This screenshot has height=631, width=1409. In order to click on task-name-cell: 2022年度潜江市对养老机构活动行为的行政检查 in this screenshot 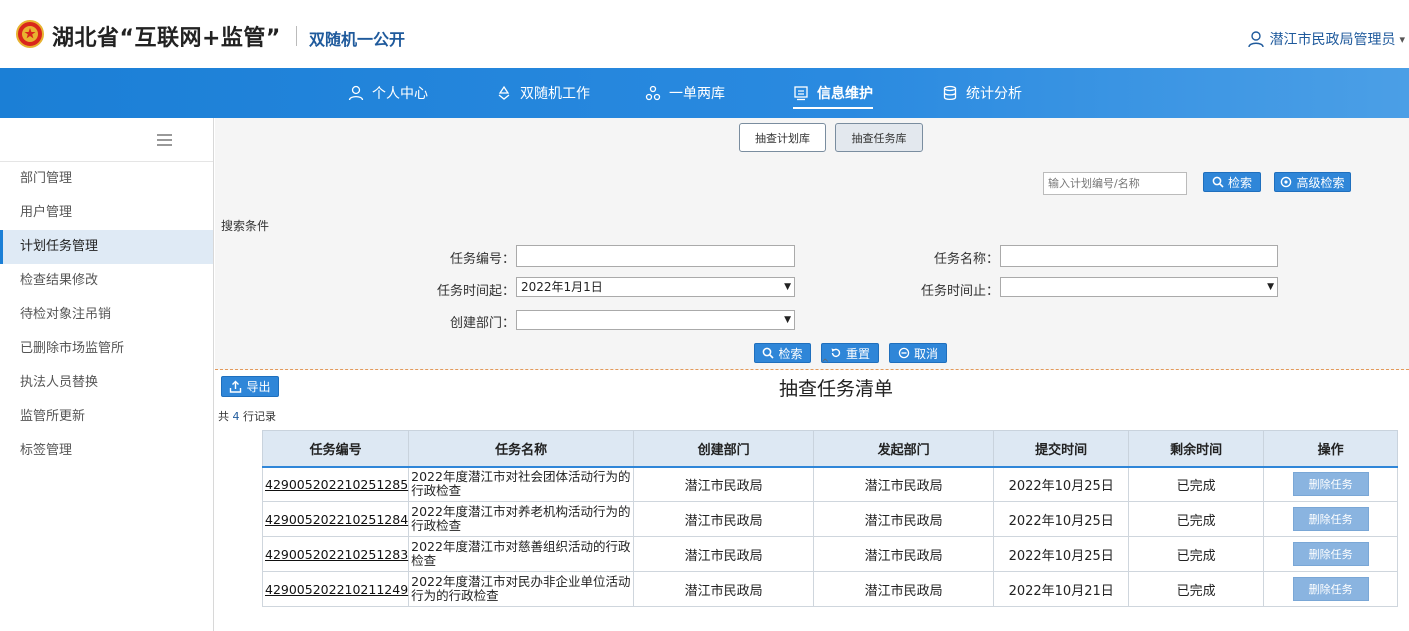, I will do `click(521, 519)`.